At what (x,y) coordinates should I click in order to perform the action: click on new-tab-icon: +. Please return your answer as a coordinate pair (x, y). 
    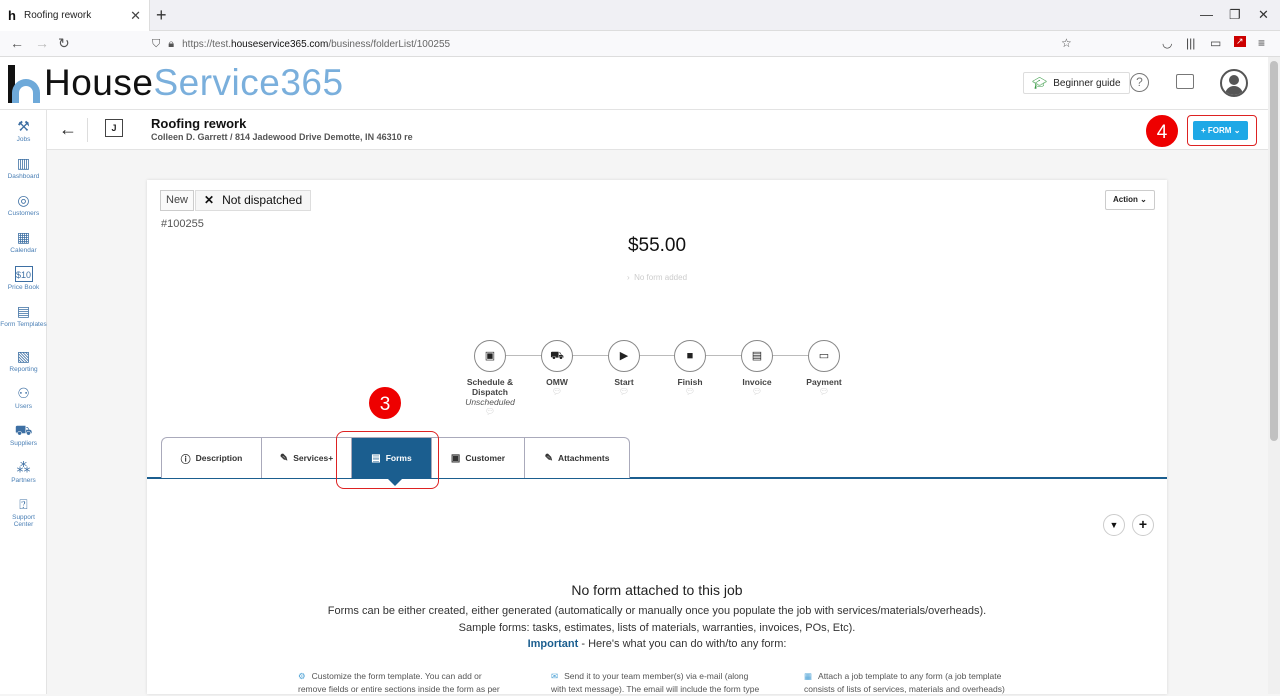
    Looking at the image, I should click on (161, 15).